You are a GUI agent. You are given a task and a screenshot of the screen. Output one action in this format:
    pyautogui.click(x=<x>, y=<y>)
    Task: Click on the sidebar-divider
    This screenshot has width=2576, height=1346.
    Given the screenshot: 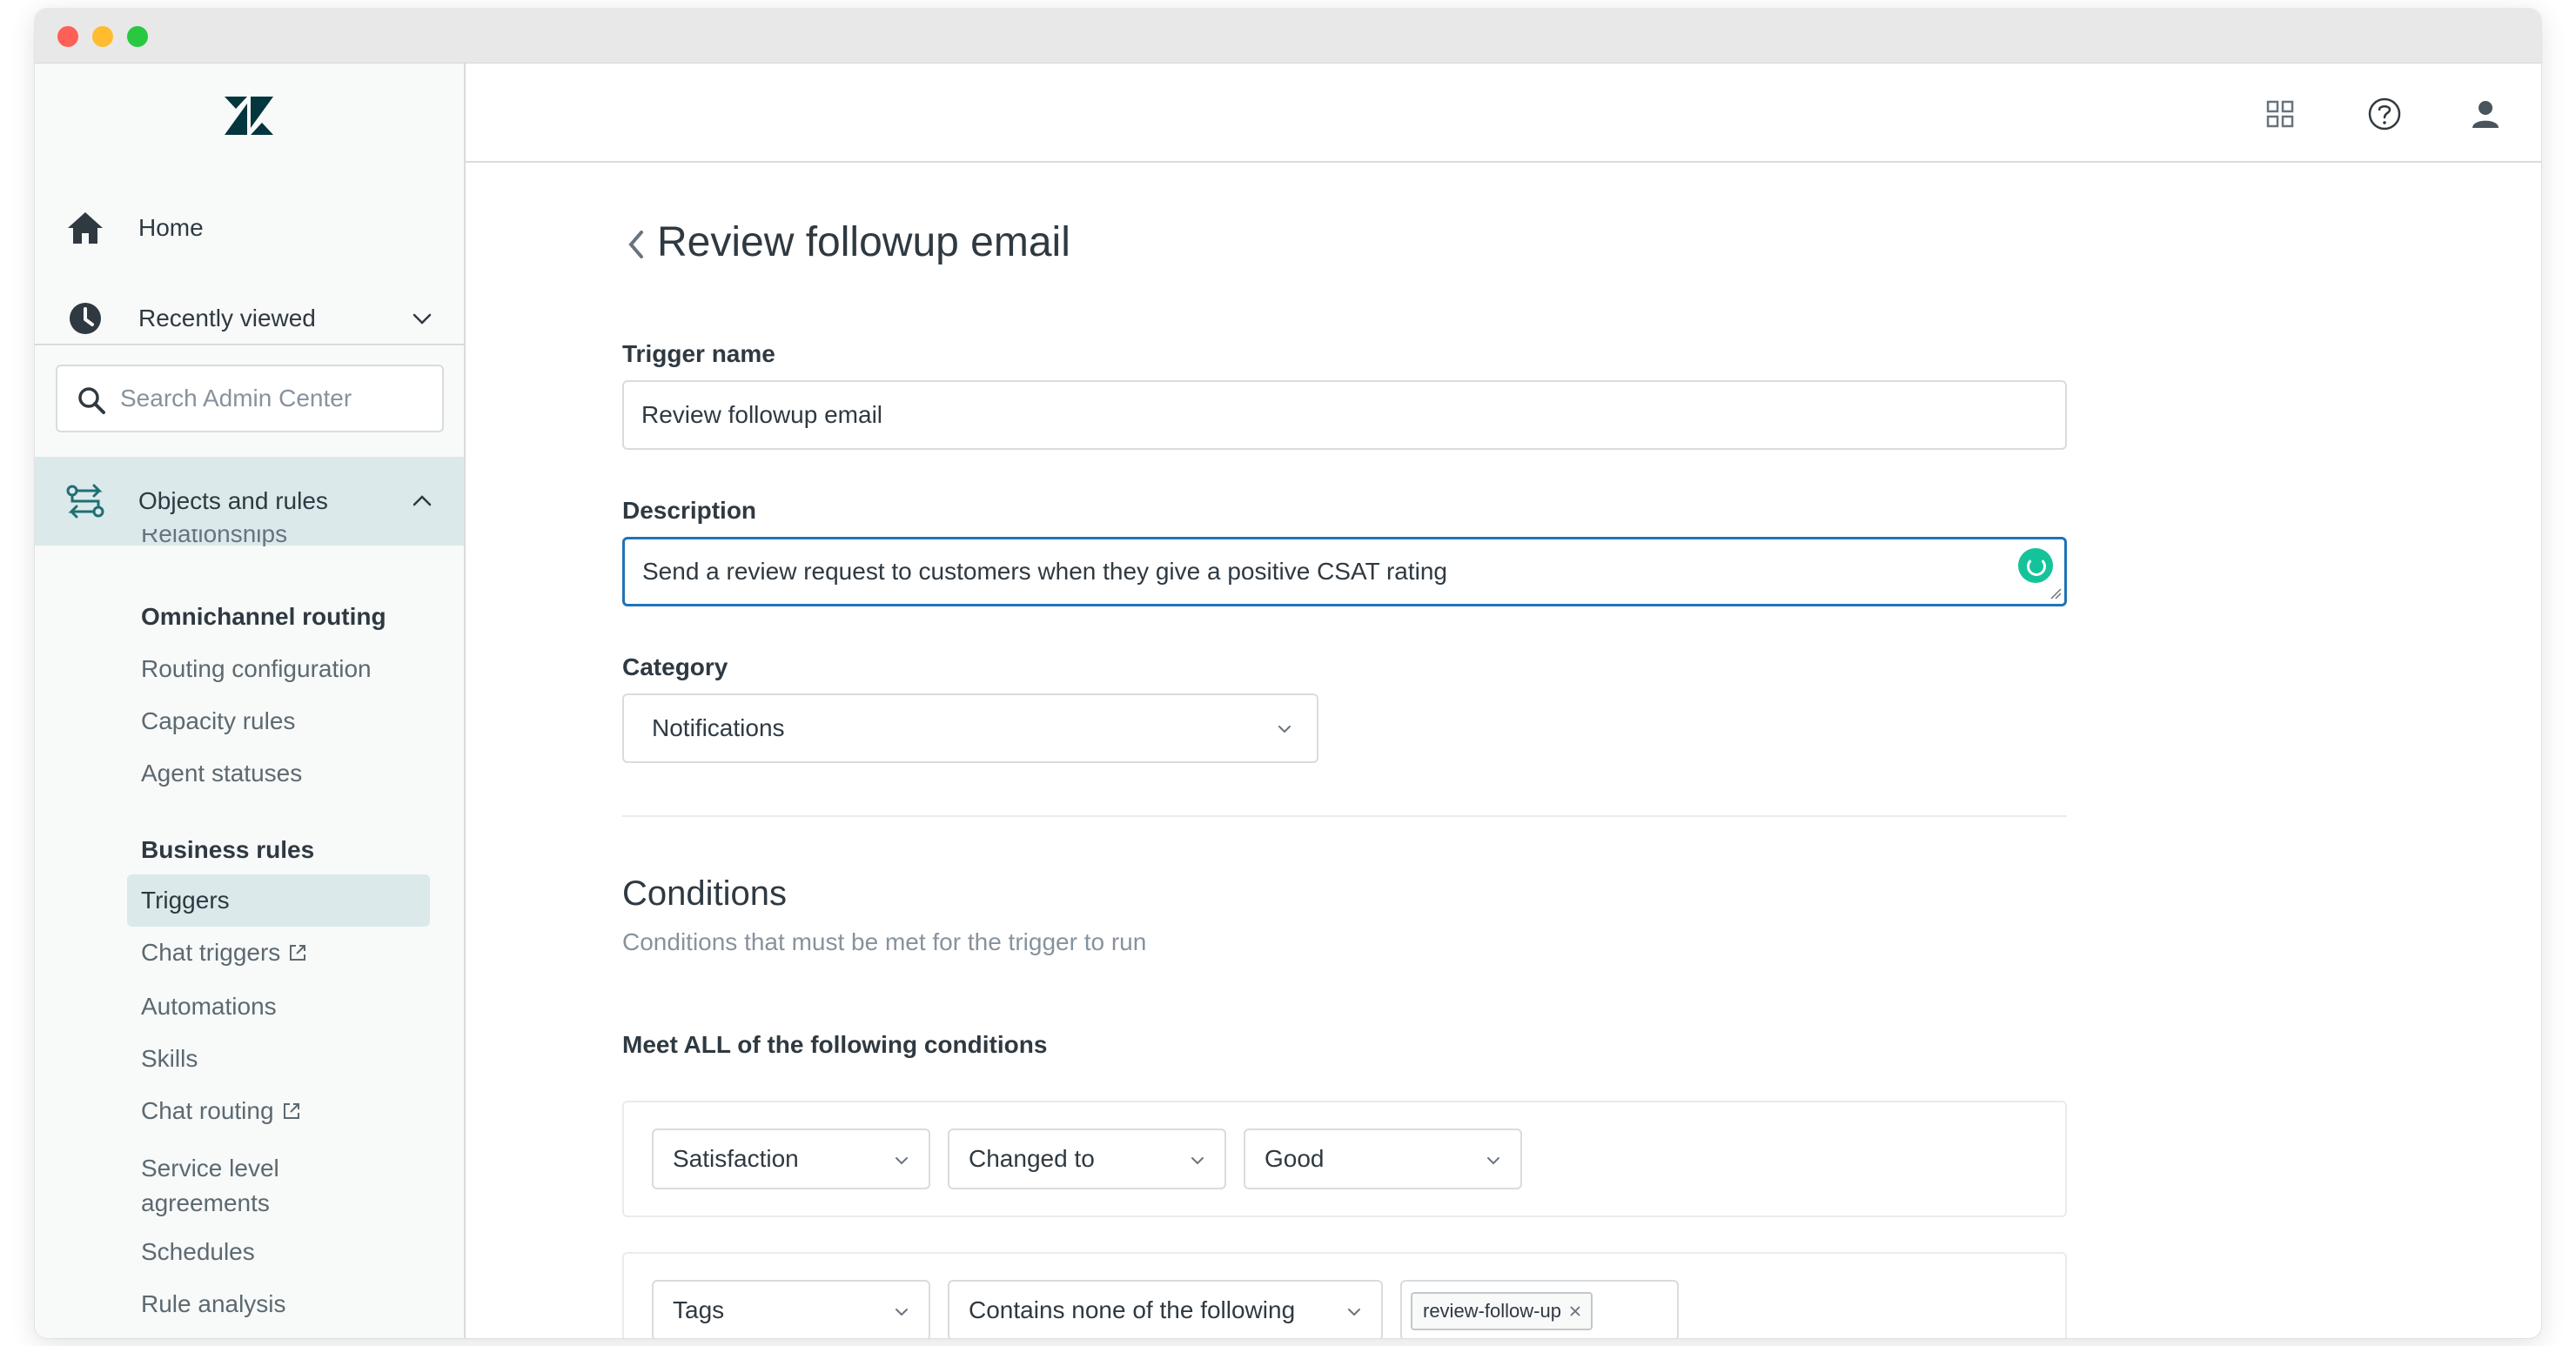 What is the action you would take?
    pyautogui.click(x=250, y=344)
    